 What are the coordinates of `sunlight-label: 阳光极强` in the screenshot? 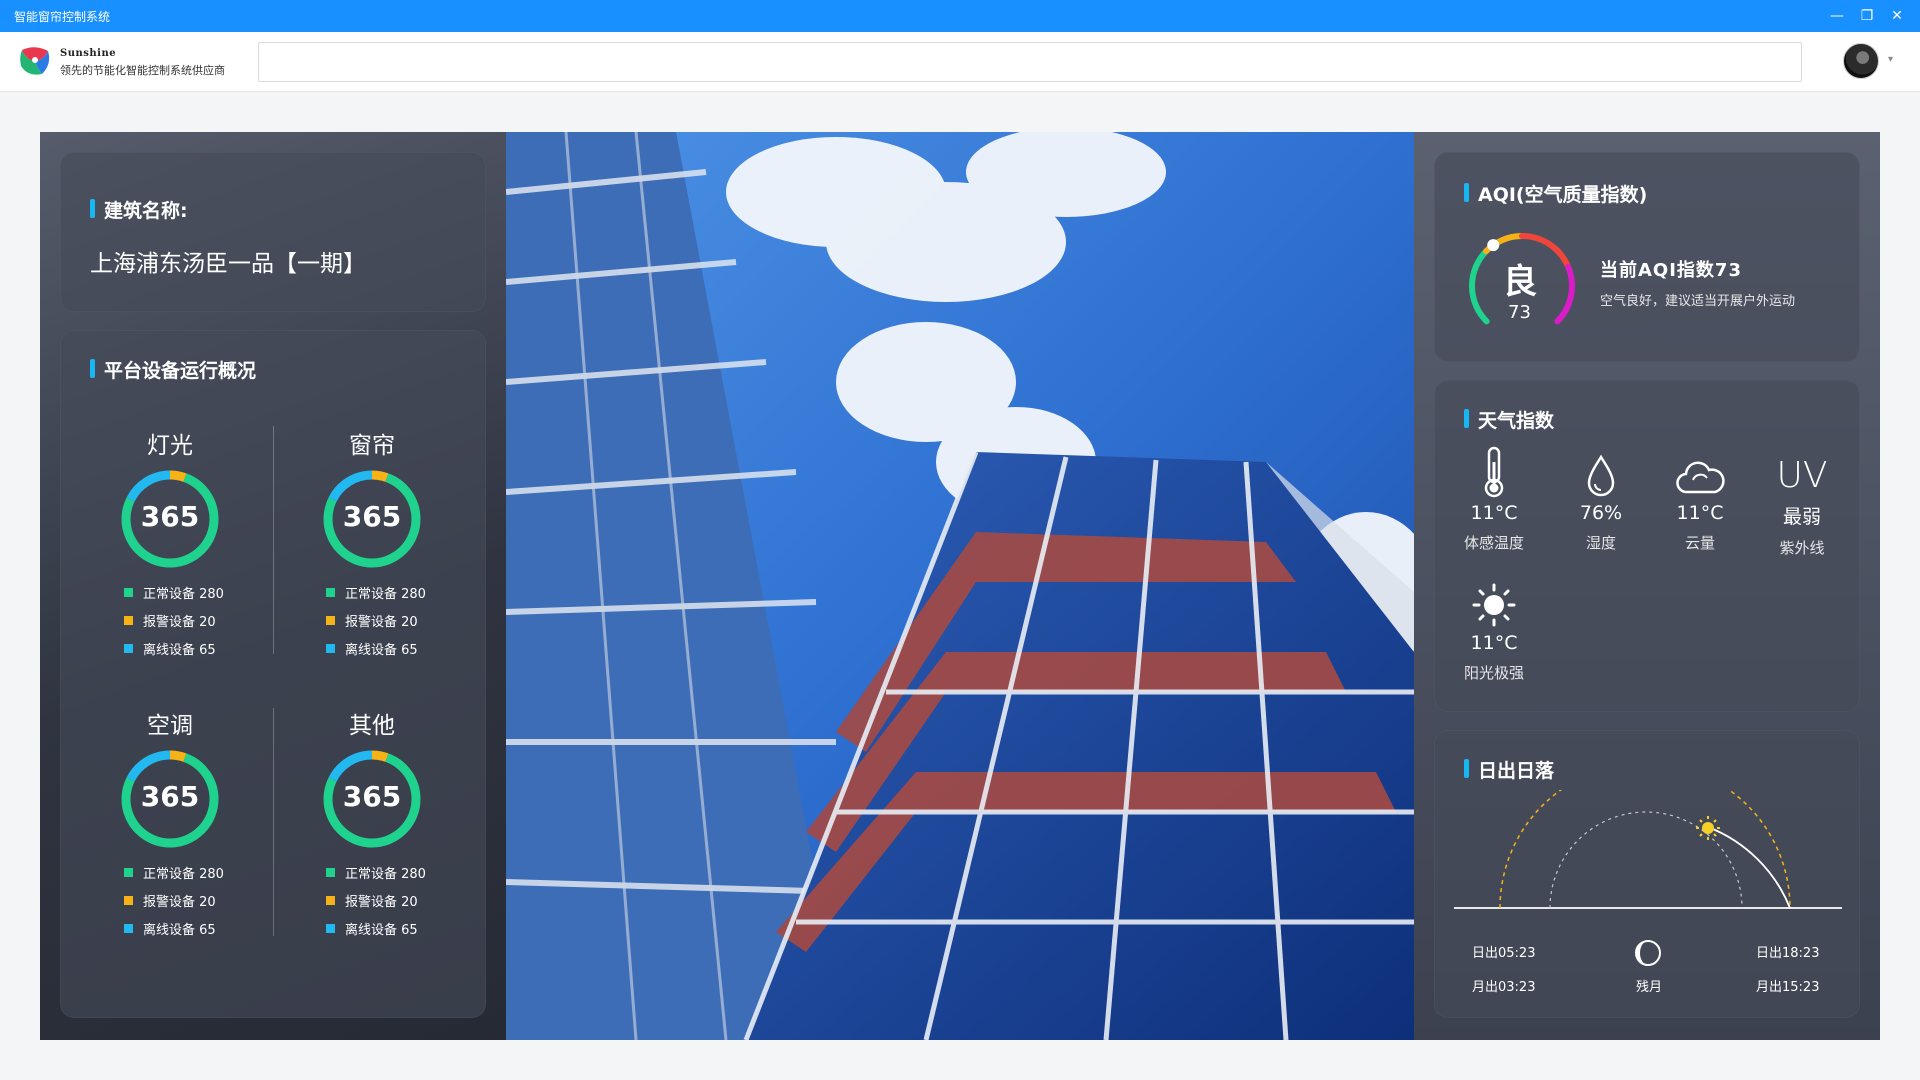 It's located at (1493, 673).